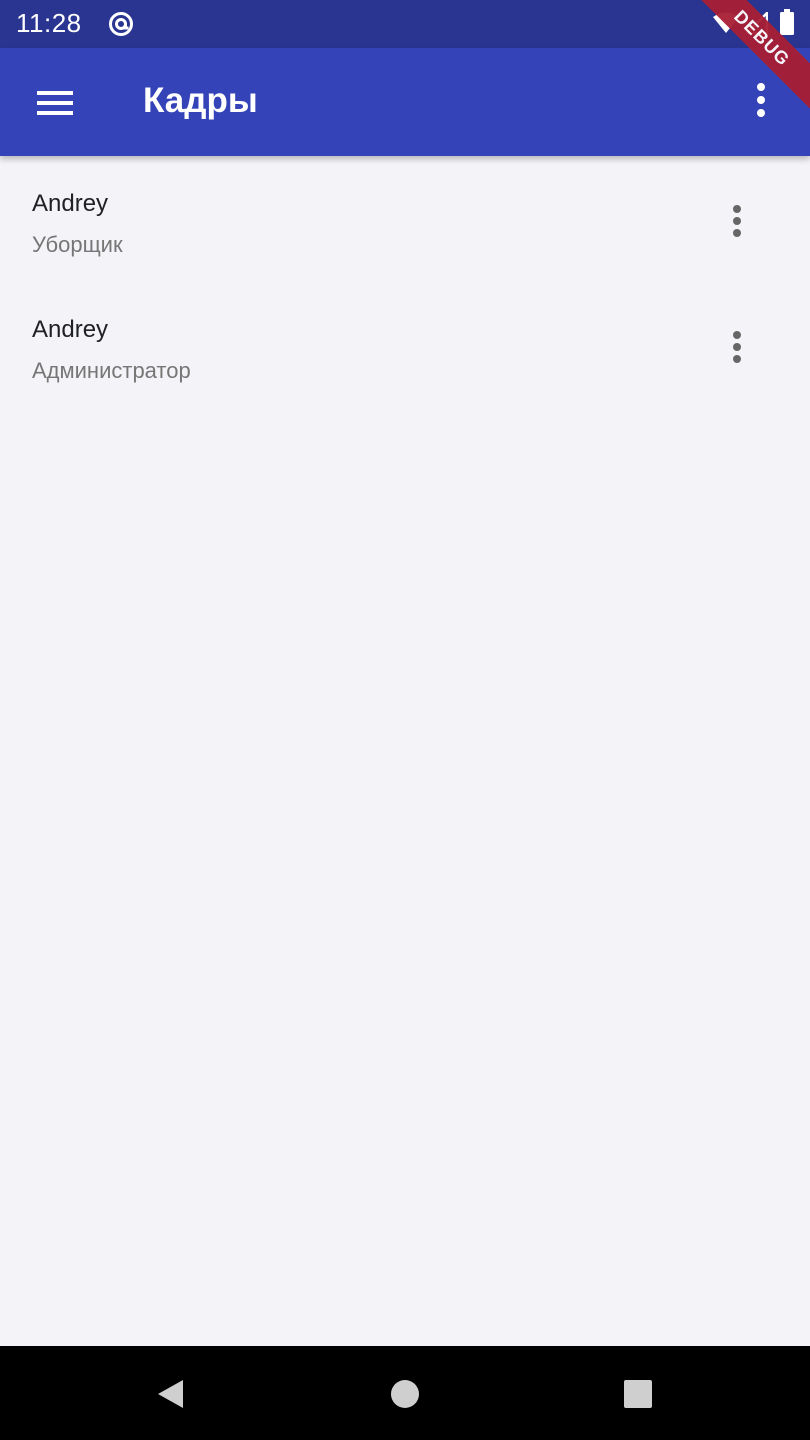 This screenshot has height=1440, width=810. What do you see at coordinates (787, 22) in the screenshot?
I see `battery-icon` at bounding box center [787, 22].